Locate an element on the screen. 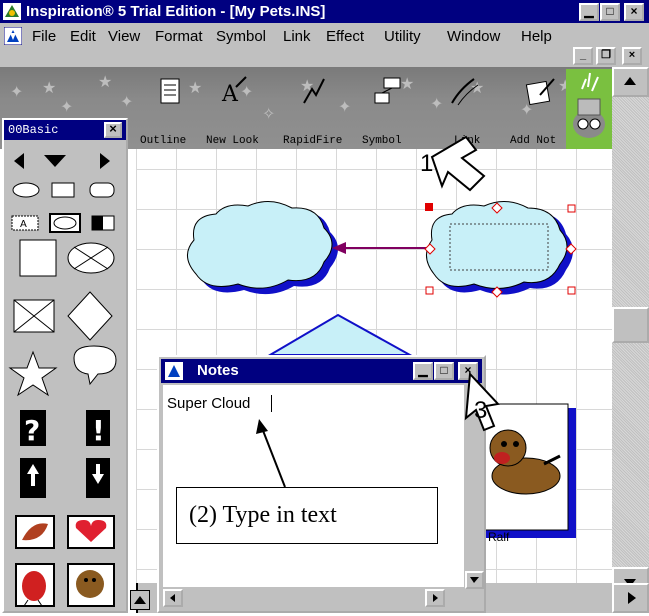 Image resolution: width=649 pixels, height=616 pixels. cursor-1-icon is located at coordinates (458, 163).